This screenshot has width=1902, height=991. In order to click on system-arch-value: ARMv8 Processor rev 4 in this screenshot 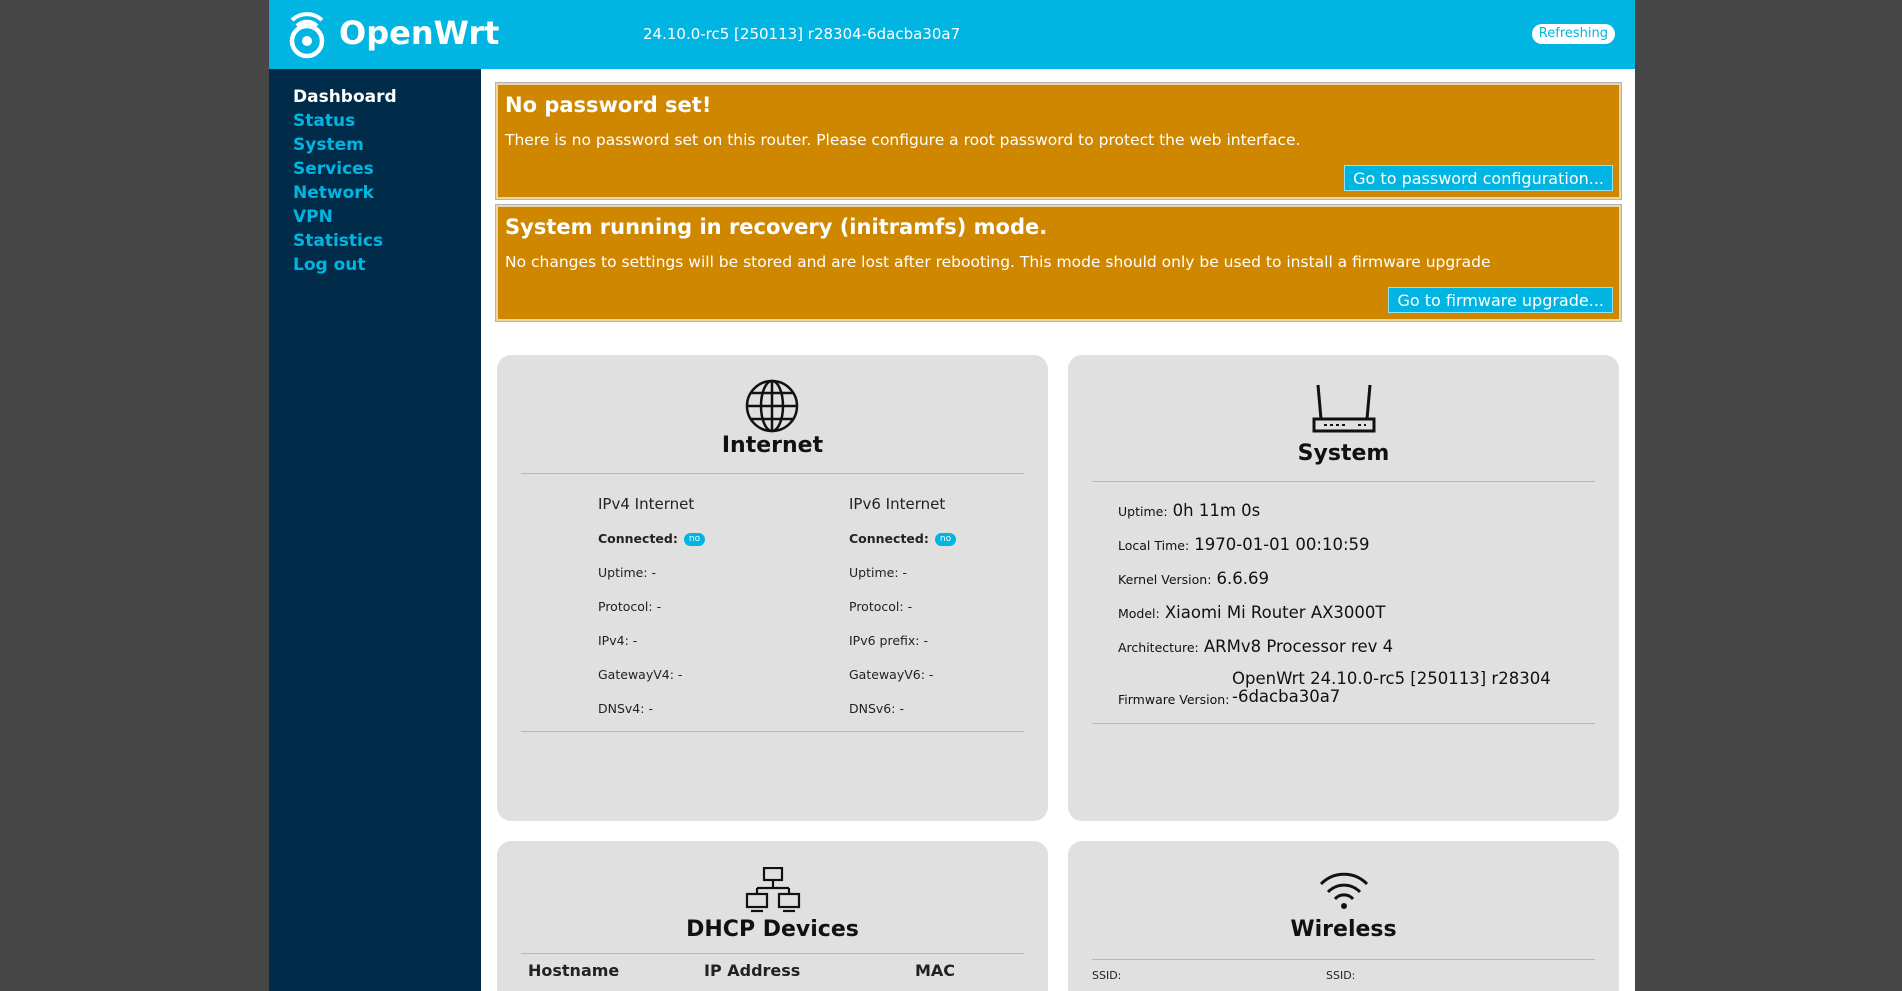, I will do `click(1298, 646)`.